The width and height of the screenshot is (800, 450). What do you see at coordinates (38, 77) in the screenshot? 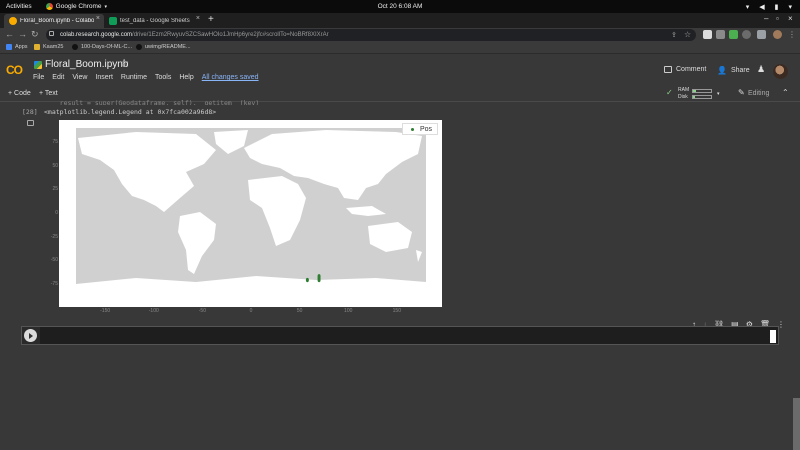
I see `menu-file: File` at bounding box center [38, 77].